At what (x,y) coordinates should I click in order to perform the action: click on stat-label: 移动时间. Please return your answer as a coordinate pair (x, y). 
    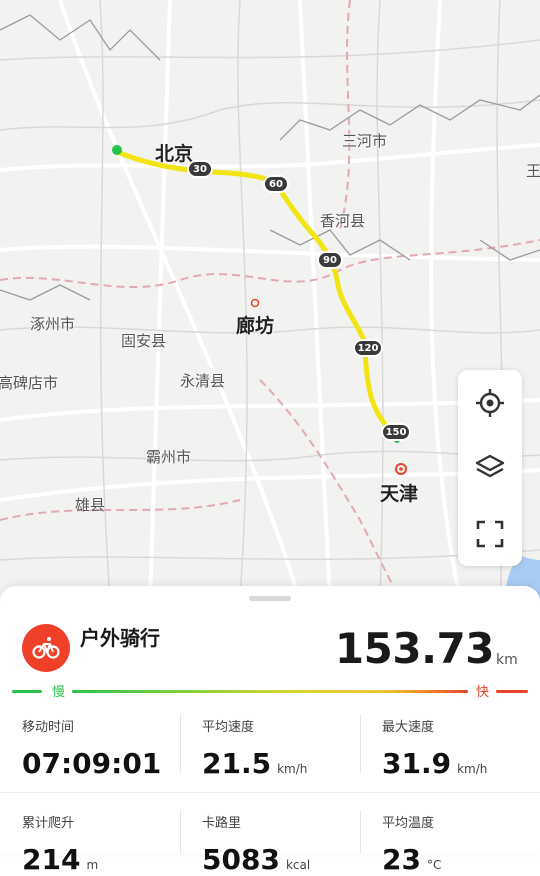
    Looking at the image, I should click on (48, 727).